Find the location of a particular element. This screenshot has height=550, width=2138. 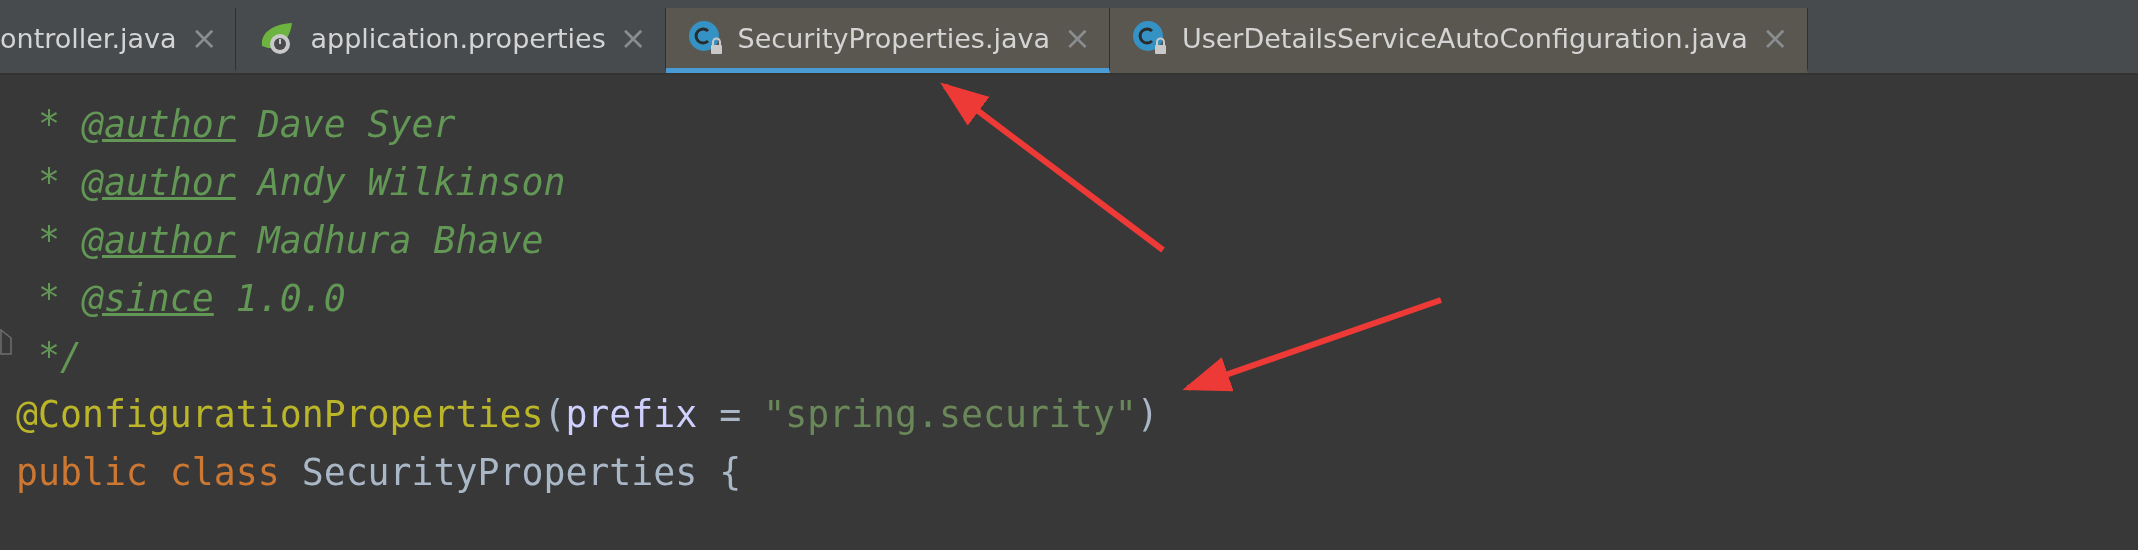

code-line: * @since 1.0.0 is located at coordinates (191, 298).